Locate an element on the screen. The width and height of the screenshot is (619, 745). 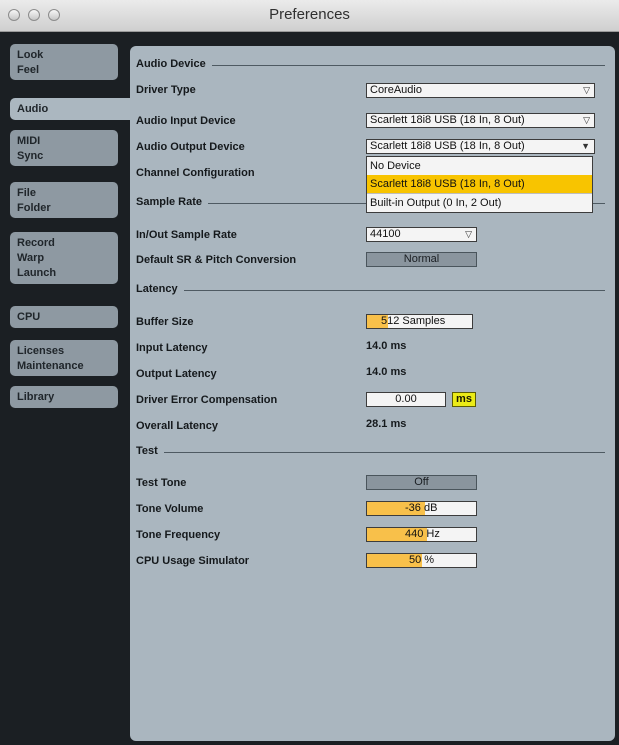
tab-label: Maintenance is located at coordinates (50, 366).